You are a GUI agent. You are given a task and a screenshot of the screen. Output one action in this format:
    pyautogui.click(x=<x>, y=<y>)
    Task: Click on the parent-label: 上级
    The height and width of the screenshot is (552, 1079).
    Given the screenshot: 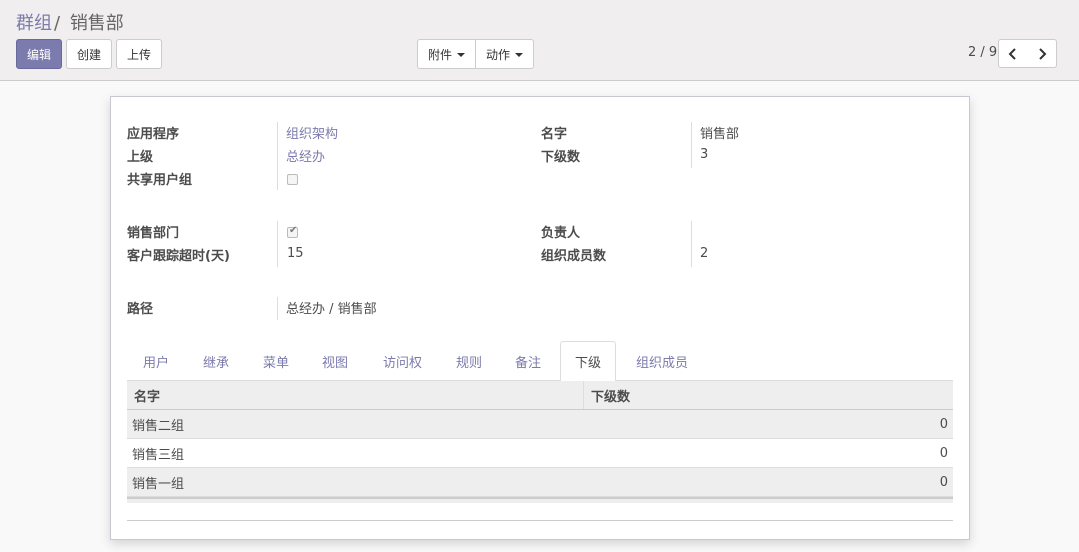 What is the action you would take?
    pyautogui.click(x=140, y=157)
    